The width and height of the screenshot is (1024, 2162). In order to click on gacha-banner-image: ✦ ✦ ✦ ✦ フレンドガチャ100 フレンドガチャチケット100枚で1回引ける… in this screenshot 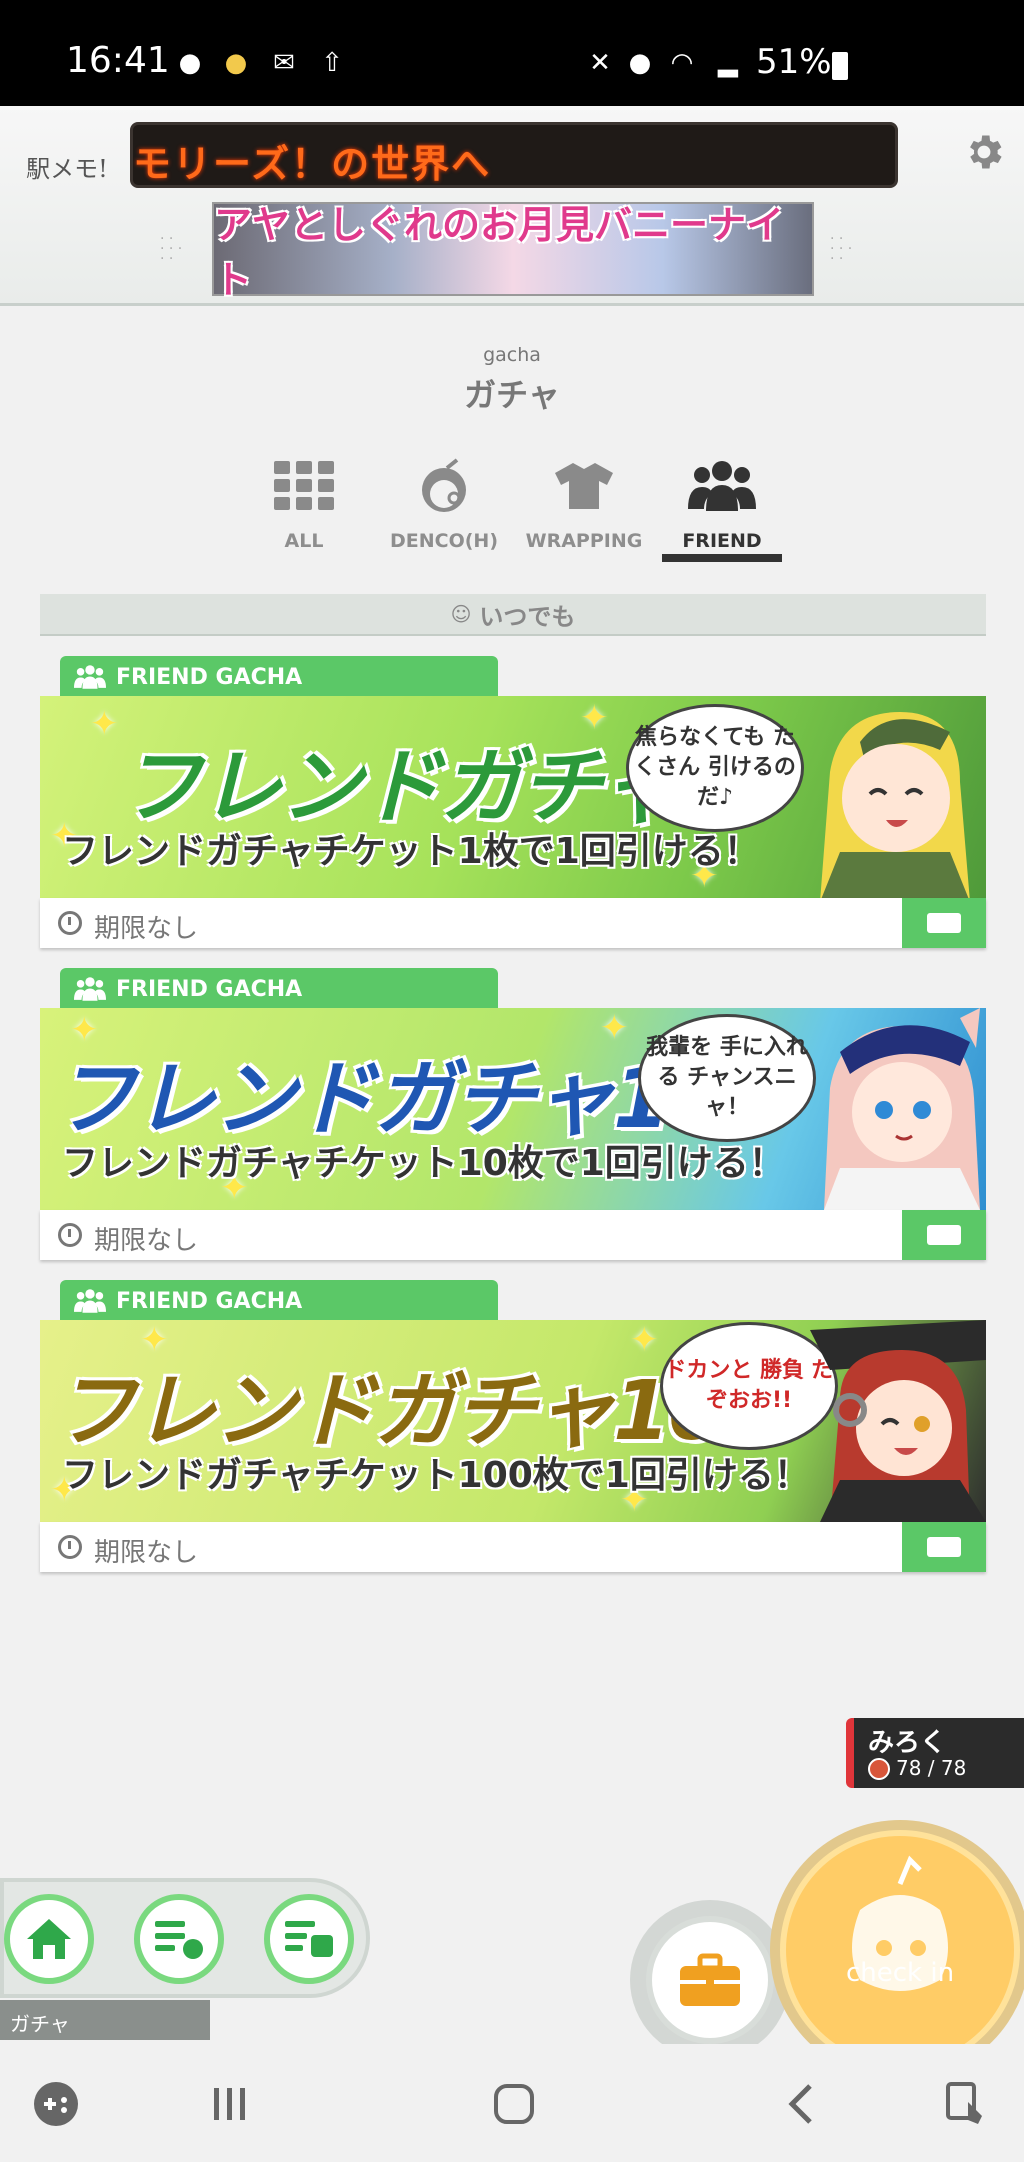, I will do `click(513, 1421)`.